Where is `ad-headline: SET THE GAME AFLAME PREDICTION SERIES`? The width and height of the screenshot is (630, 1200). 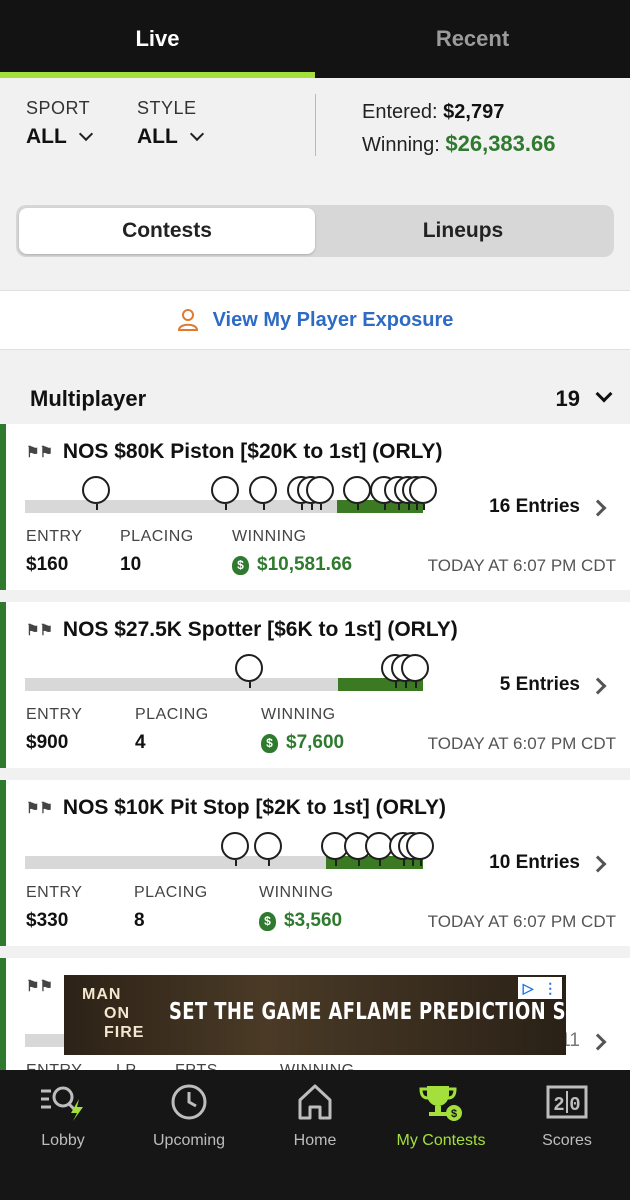
ad-headline: SET THE GAME AFLAME PREDICTION SERIES is located at coordinates (367, 1012).